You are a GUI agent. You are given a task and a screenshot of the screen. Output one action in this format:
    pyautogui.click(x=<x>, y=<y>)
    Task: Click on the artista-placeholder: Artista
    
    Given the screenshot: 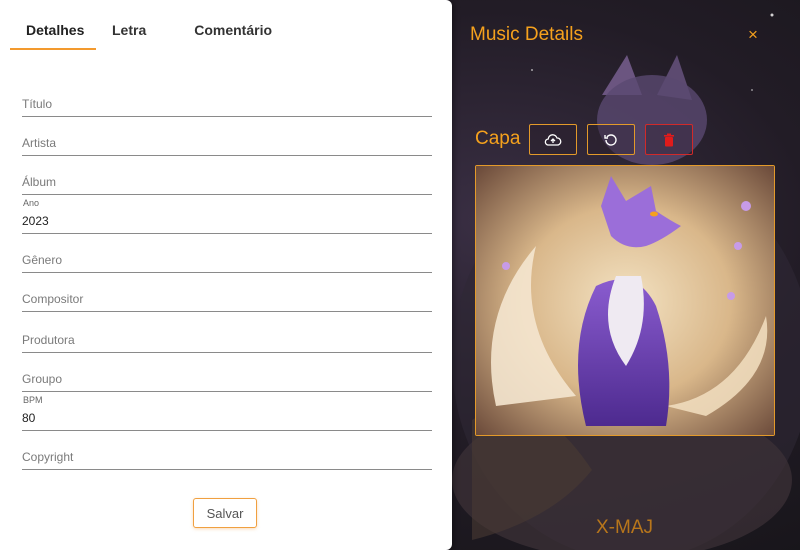 What is the action you would take?
    pyautogui.click(x=39, y=143)
    